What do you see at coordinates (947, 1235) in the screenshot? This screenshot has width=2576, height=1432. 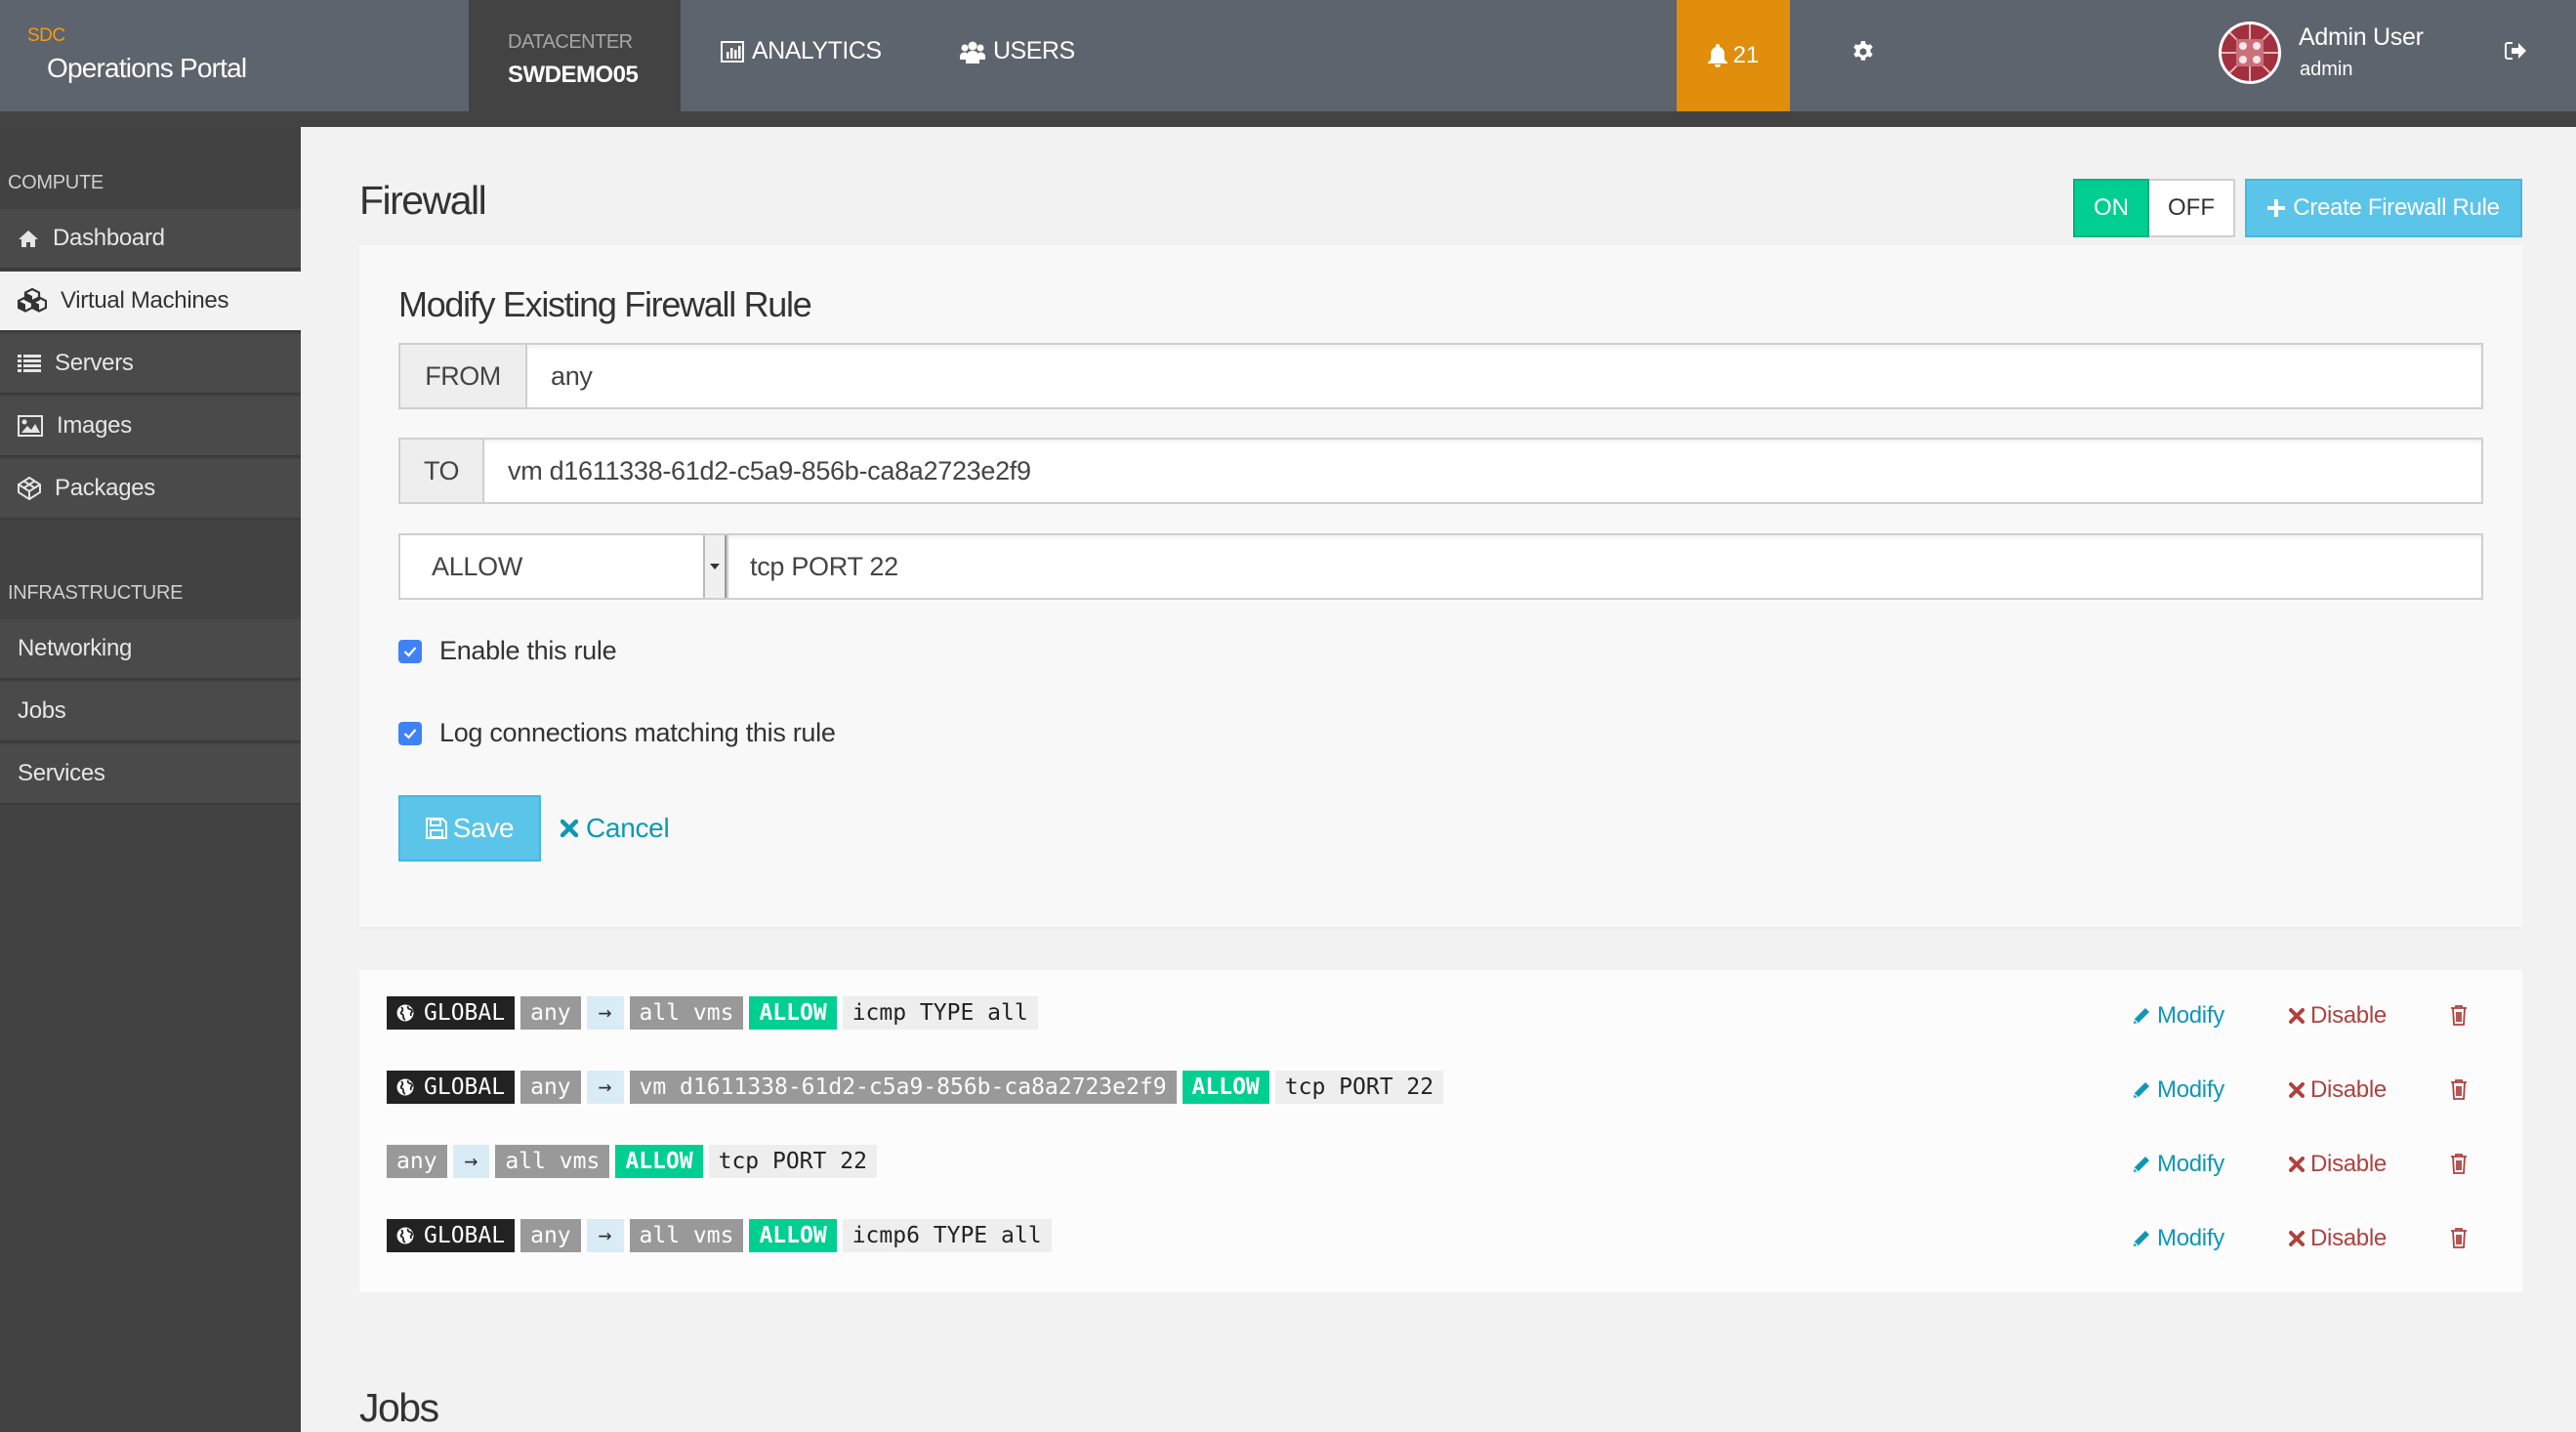 I see `rule-protocol: icmp6 TYPE all` at bounding box center [947, 1235].